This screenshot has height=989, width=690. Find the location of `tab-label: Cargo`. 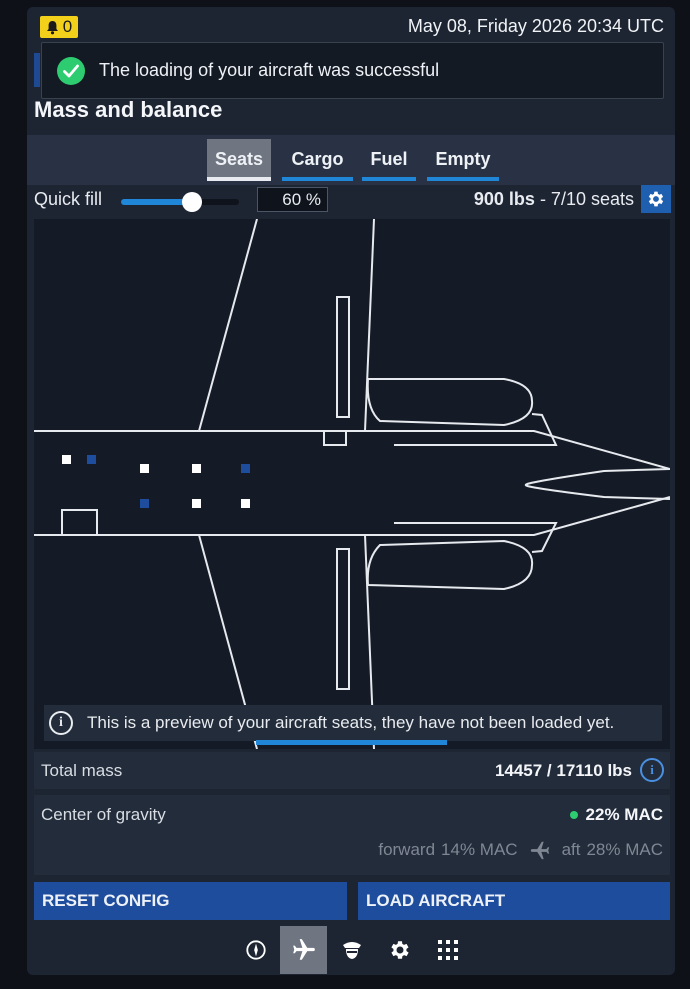

tab-label: Cargo is located at coordinates (317, 158).